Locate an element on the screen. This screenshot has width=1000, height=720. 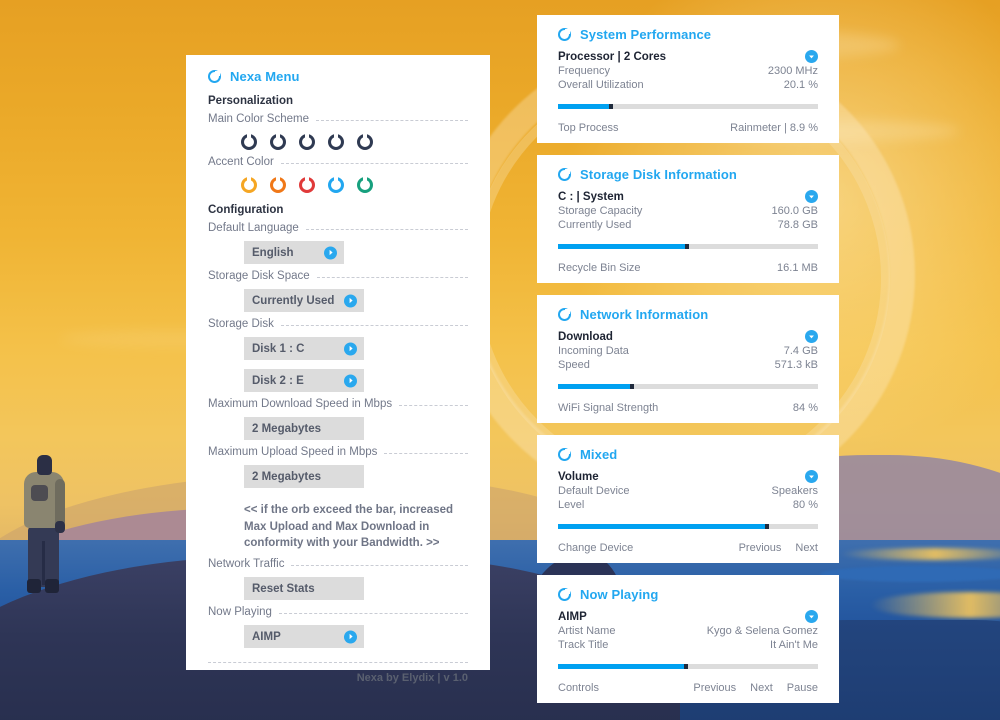
network-traffic-row: Network Traffic is located at coordinates (338, 564).